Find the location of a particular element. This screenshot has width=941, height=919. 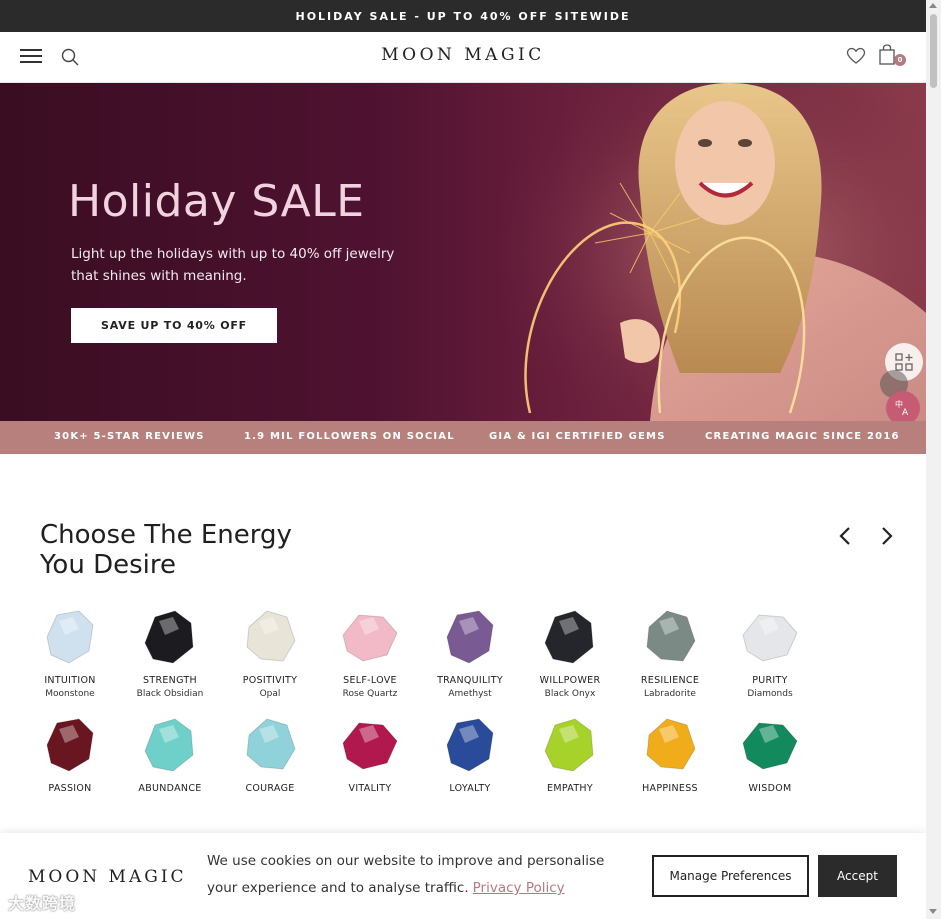

gem-energy-label: VITALITY is located at coordinates (370, 788).